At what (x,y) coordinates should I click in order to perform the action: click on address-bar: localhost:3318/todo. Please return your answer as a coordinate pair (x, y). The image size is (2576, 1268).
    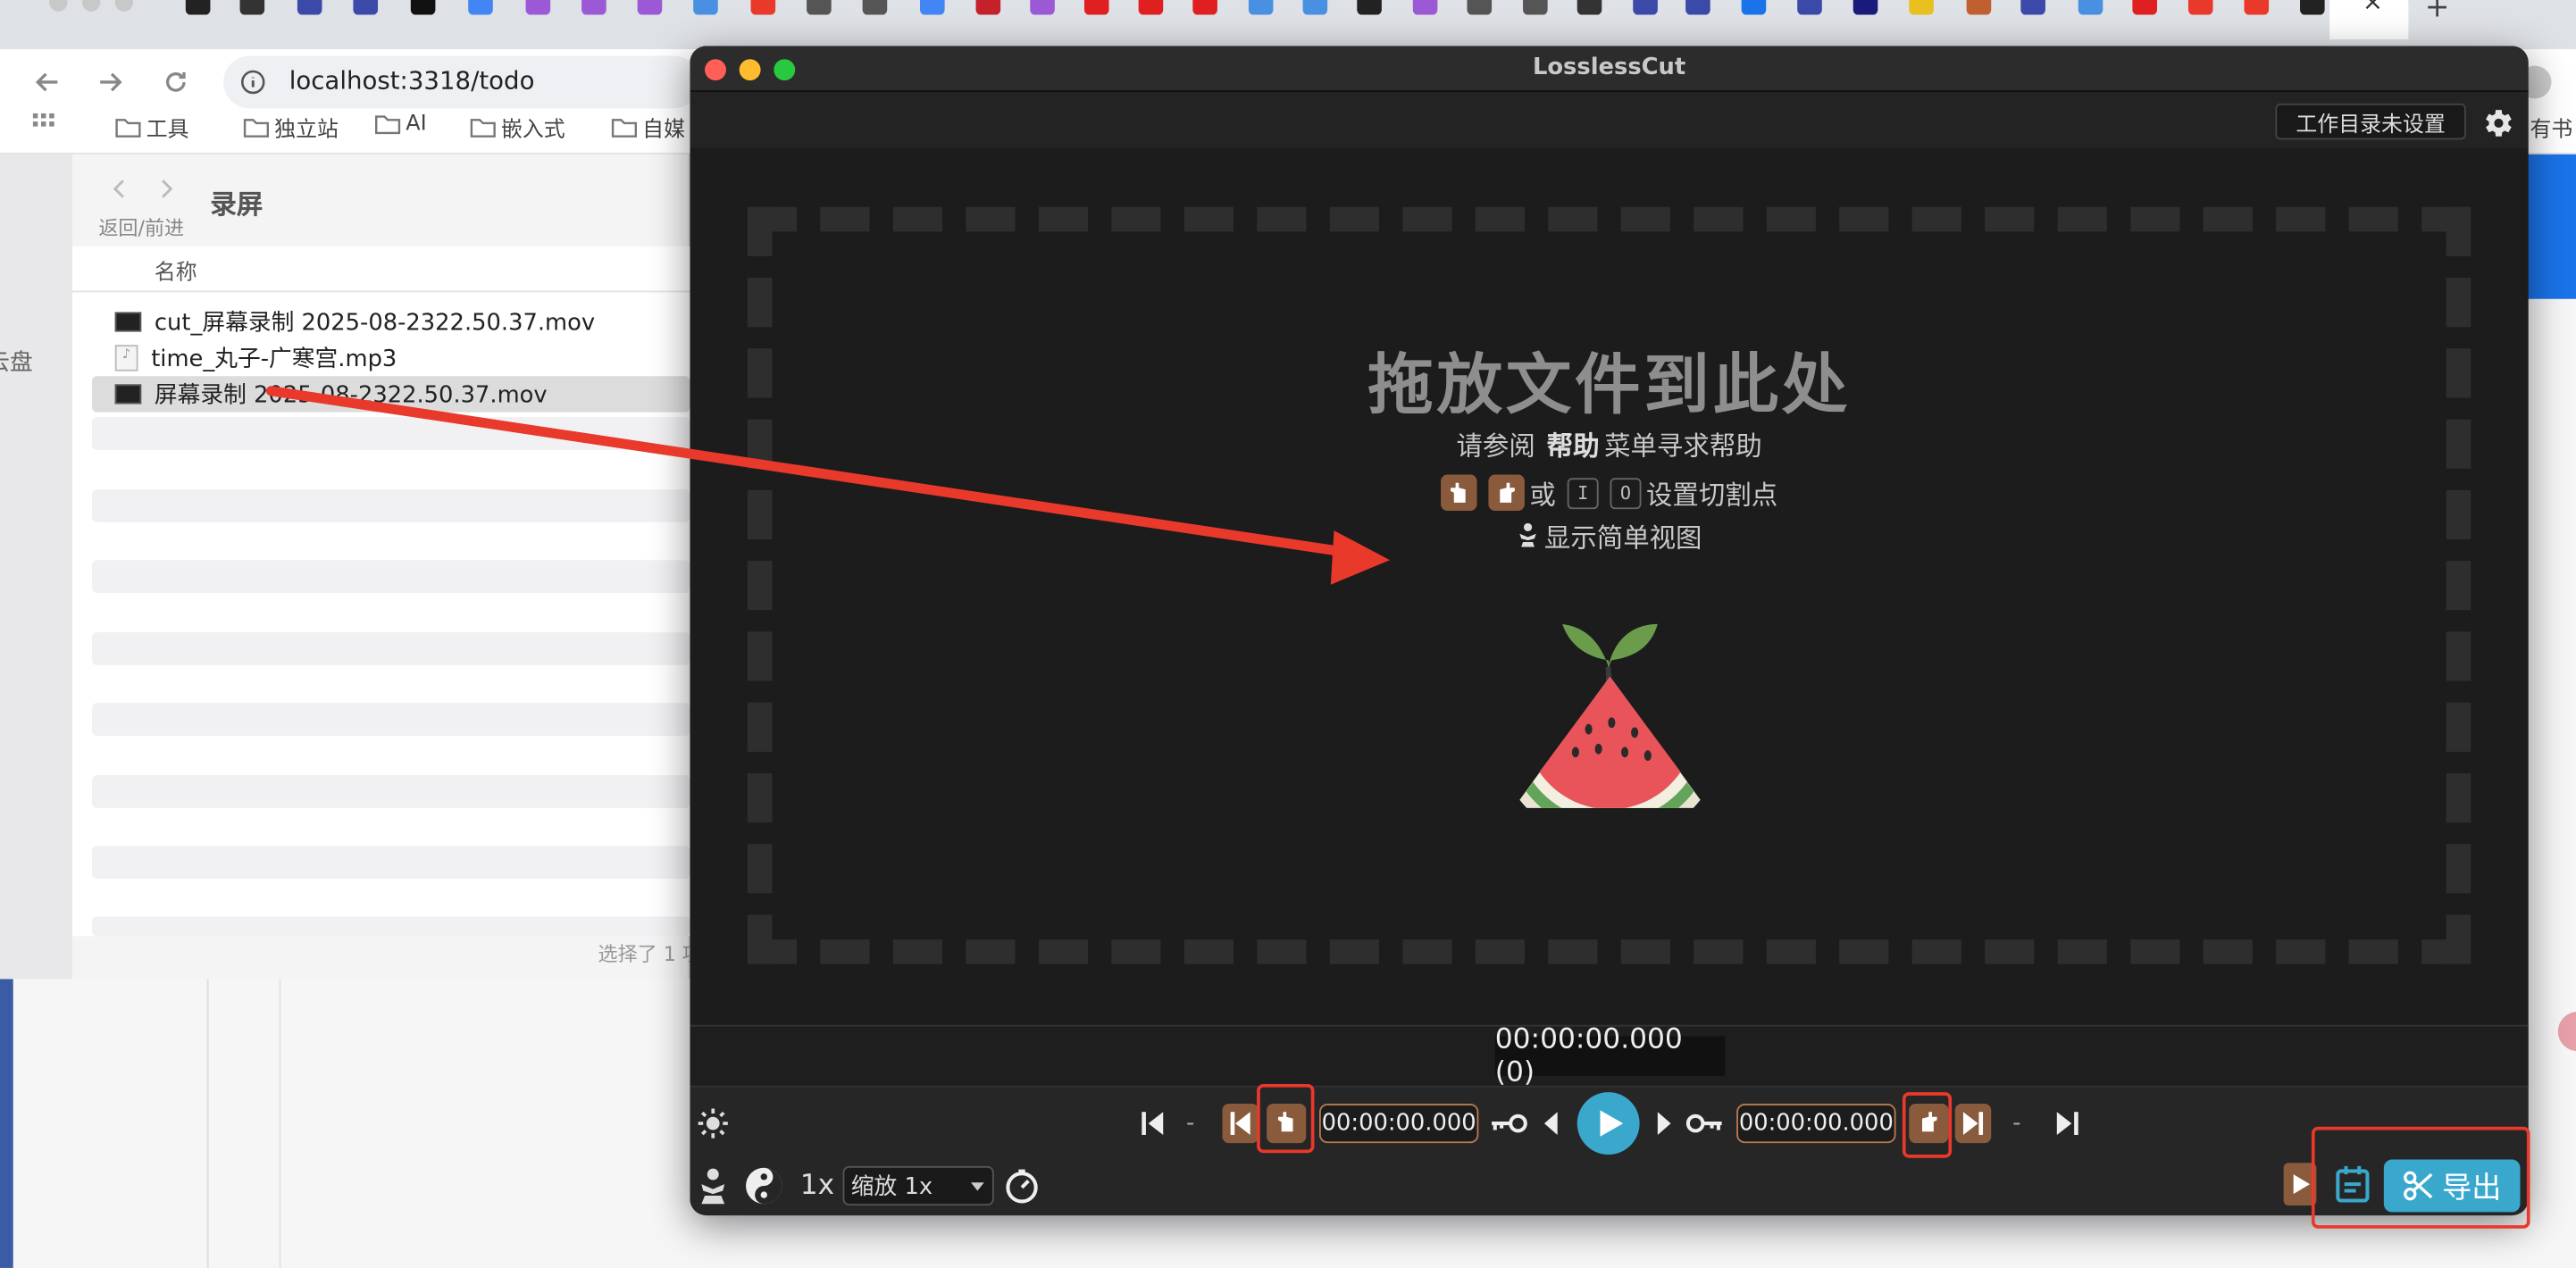
    Looking at the image, I should click on (462, 82).